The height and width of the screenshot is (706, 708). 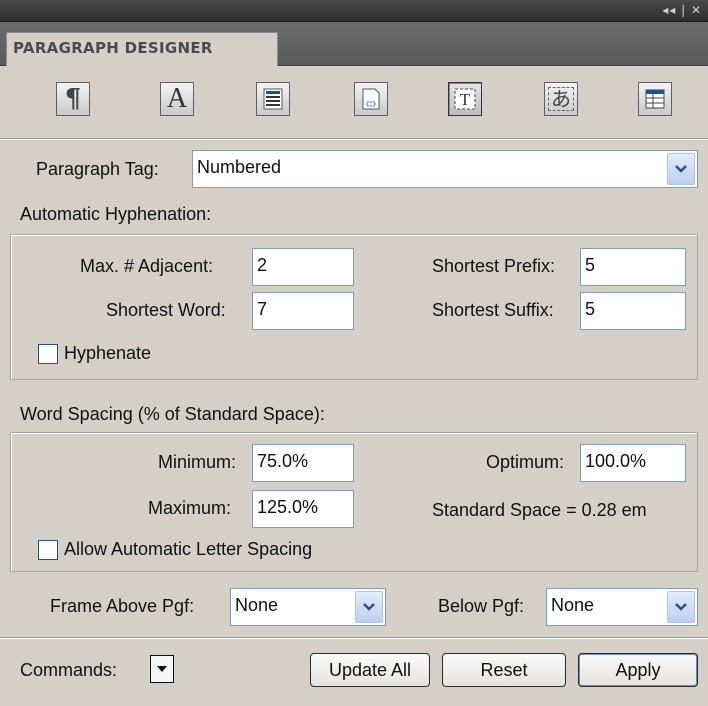 I want to click on letter-spacing-label: Allow Automatic Letter Spacing, so click(x=188, y=549).